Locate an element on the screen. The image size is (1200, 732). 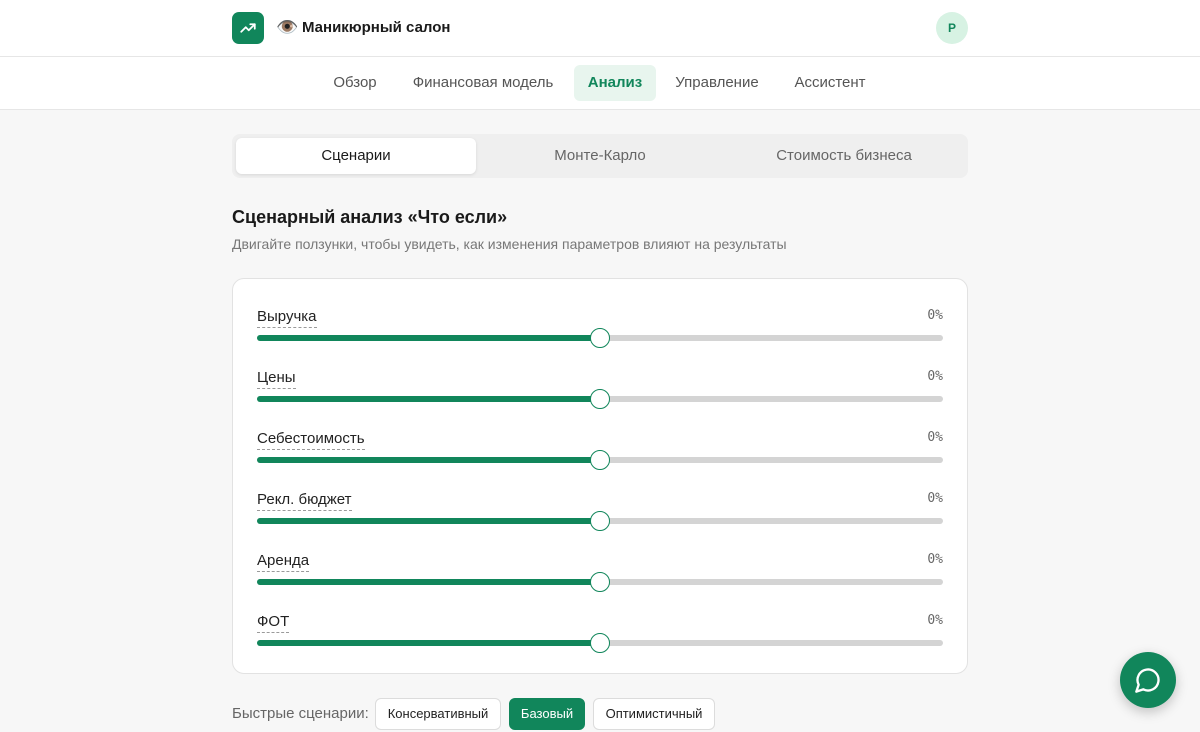
quick-scenarios-label: Быстрые сценарии: is located at coordinates (300, 713).